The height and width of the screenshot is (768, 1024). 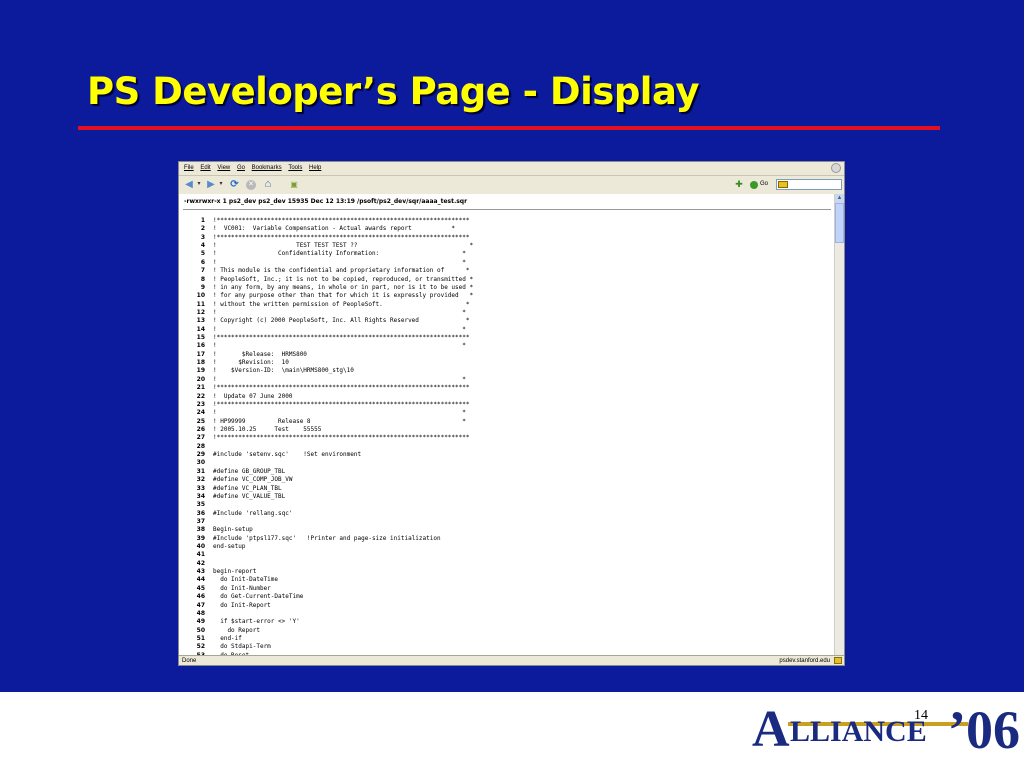 I want to click on code-text: begin-report, so click(x=235, y=572).